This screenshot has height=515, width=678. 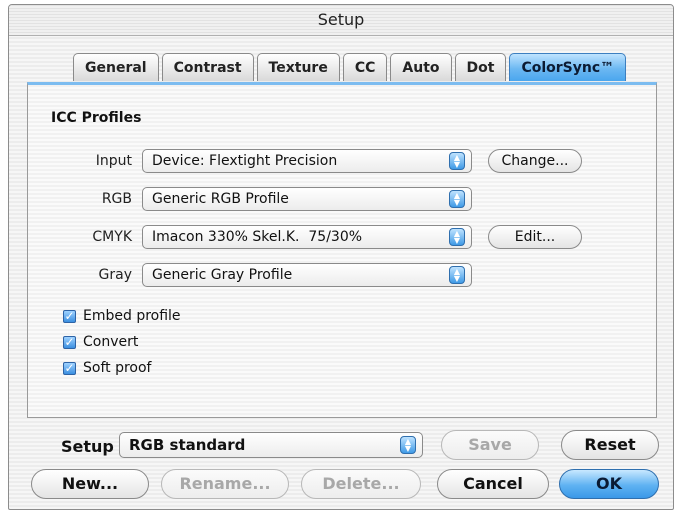 I want to click on gray-profile-popup: Generic Gray Profile ▲ ▼, so click(x=307, y=275).